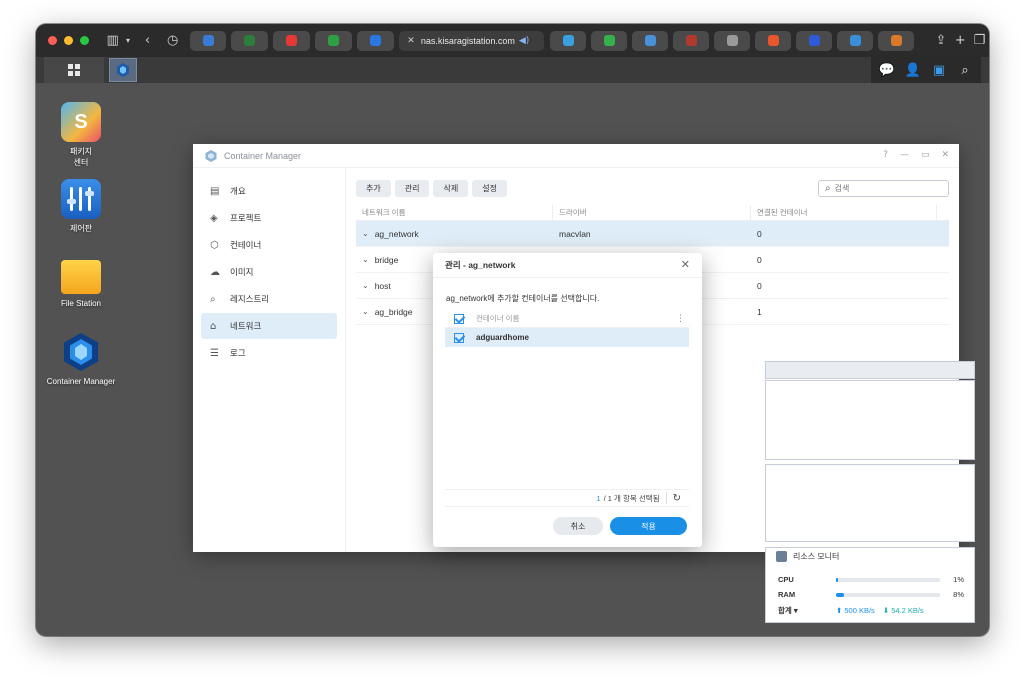 This screenshot has height=684, width=1024. I want to click on new-tab-icon: +, so click(960, 40).